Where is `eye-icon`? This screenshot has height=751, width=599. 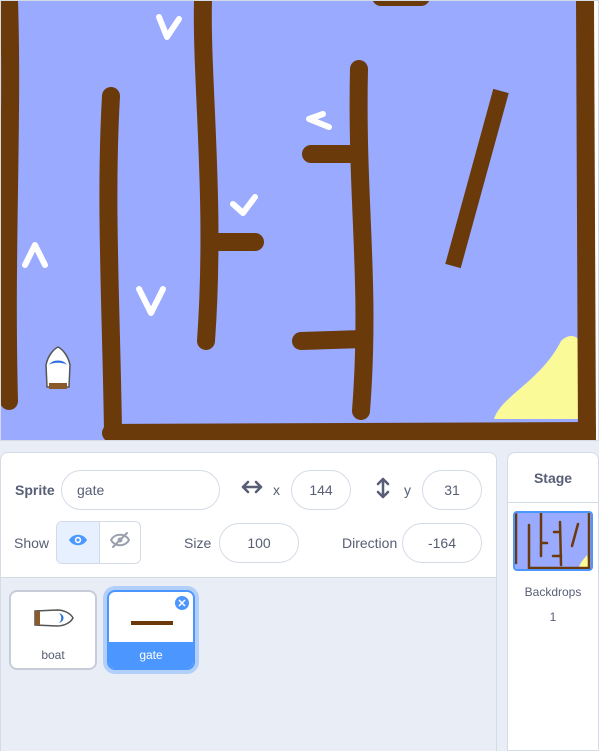 eye-icon is located at coordinates (78, 542).